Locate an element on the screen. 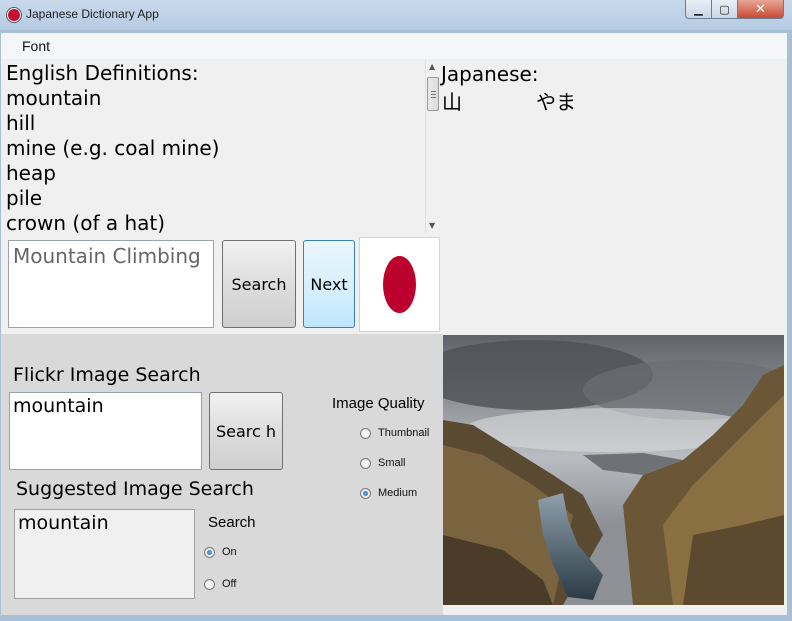 This screenshot has width=792, height=621. definition-item: crown (of a hat) is located at coordinates (86, 222).